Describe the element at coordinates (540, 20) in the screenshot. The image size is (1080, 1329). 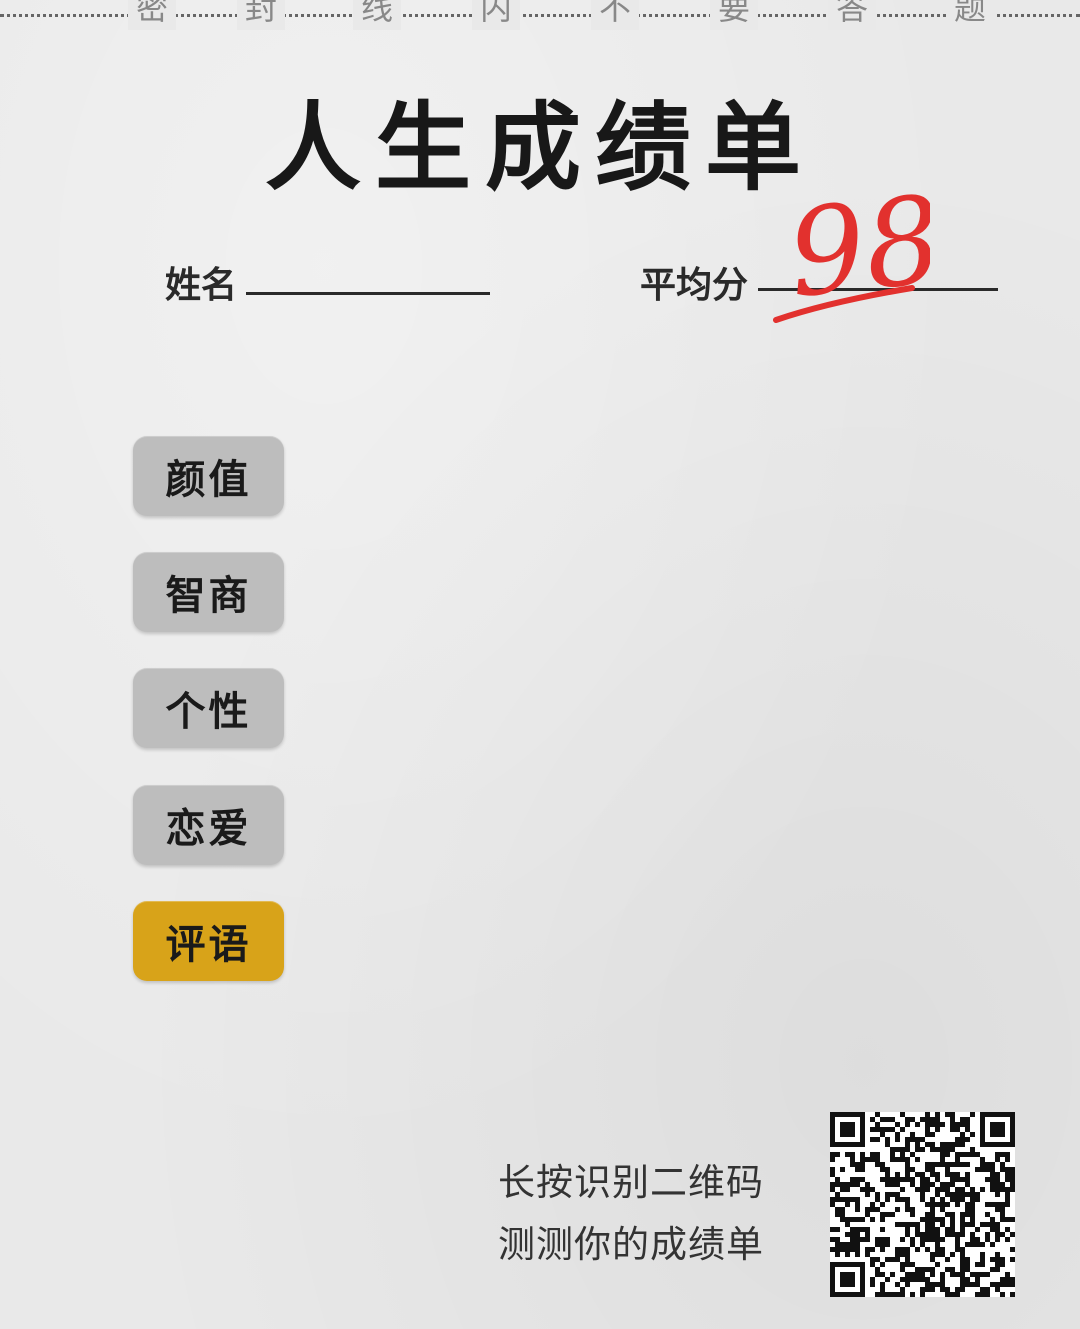
I see `seal-line: 密 封 线 内 不 要 答 题` at that location.